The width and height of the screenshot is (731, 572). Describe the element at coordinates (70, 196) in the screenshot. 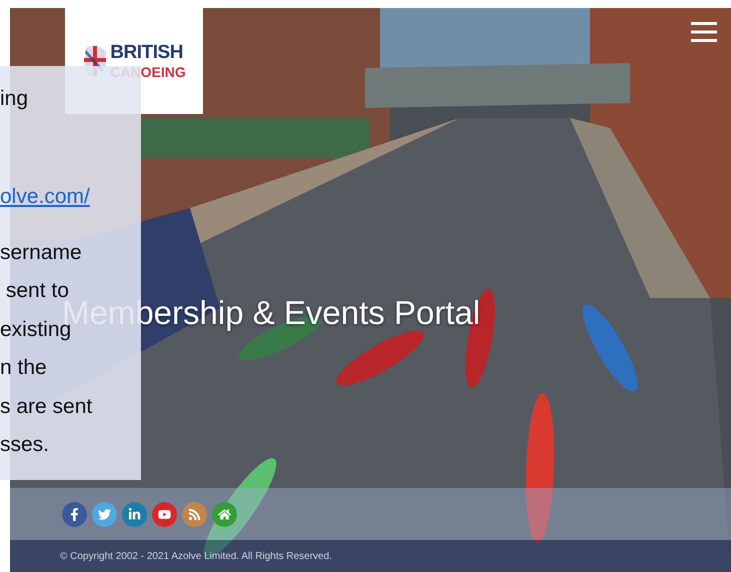

I see `portal-link: olve.com/` at that location.